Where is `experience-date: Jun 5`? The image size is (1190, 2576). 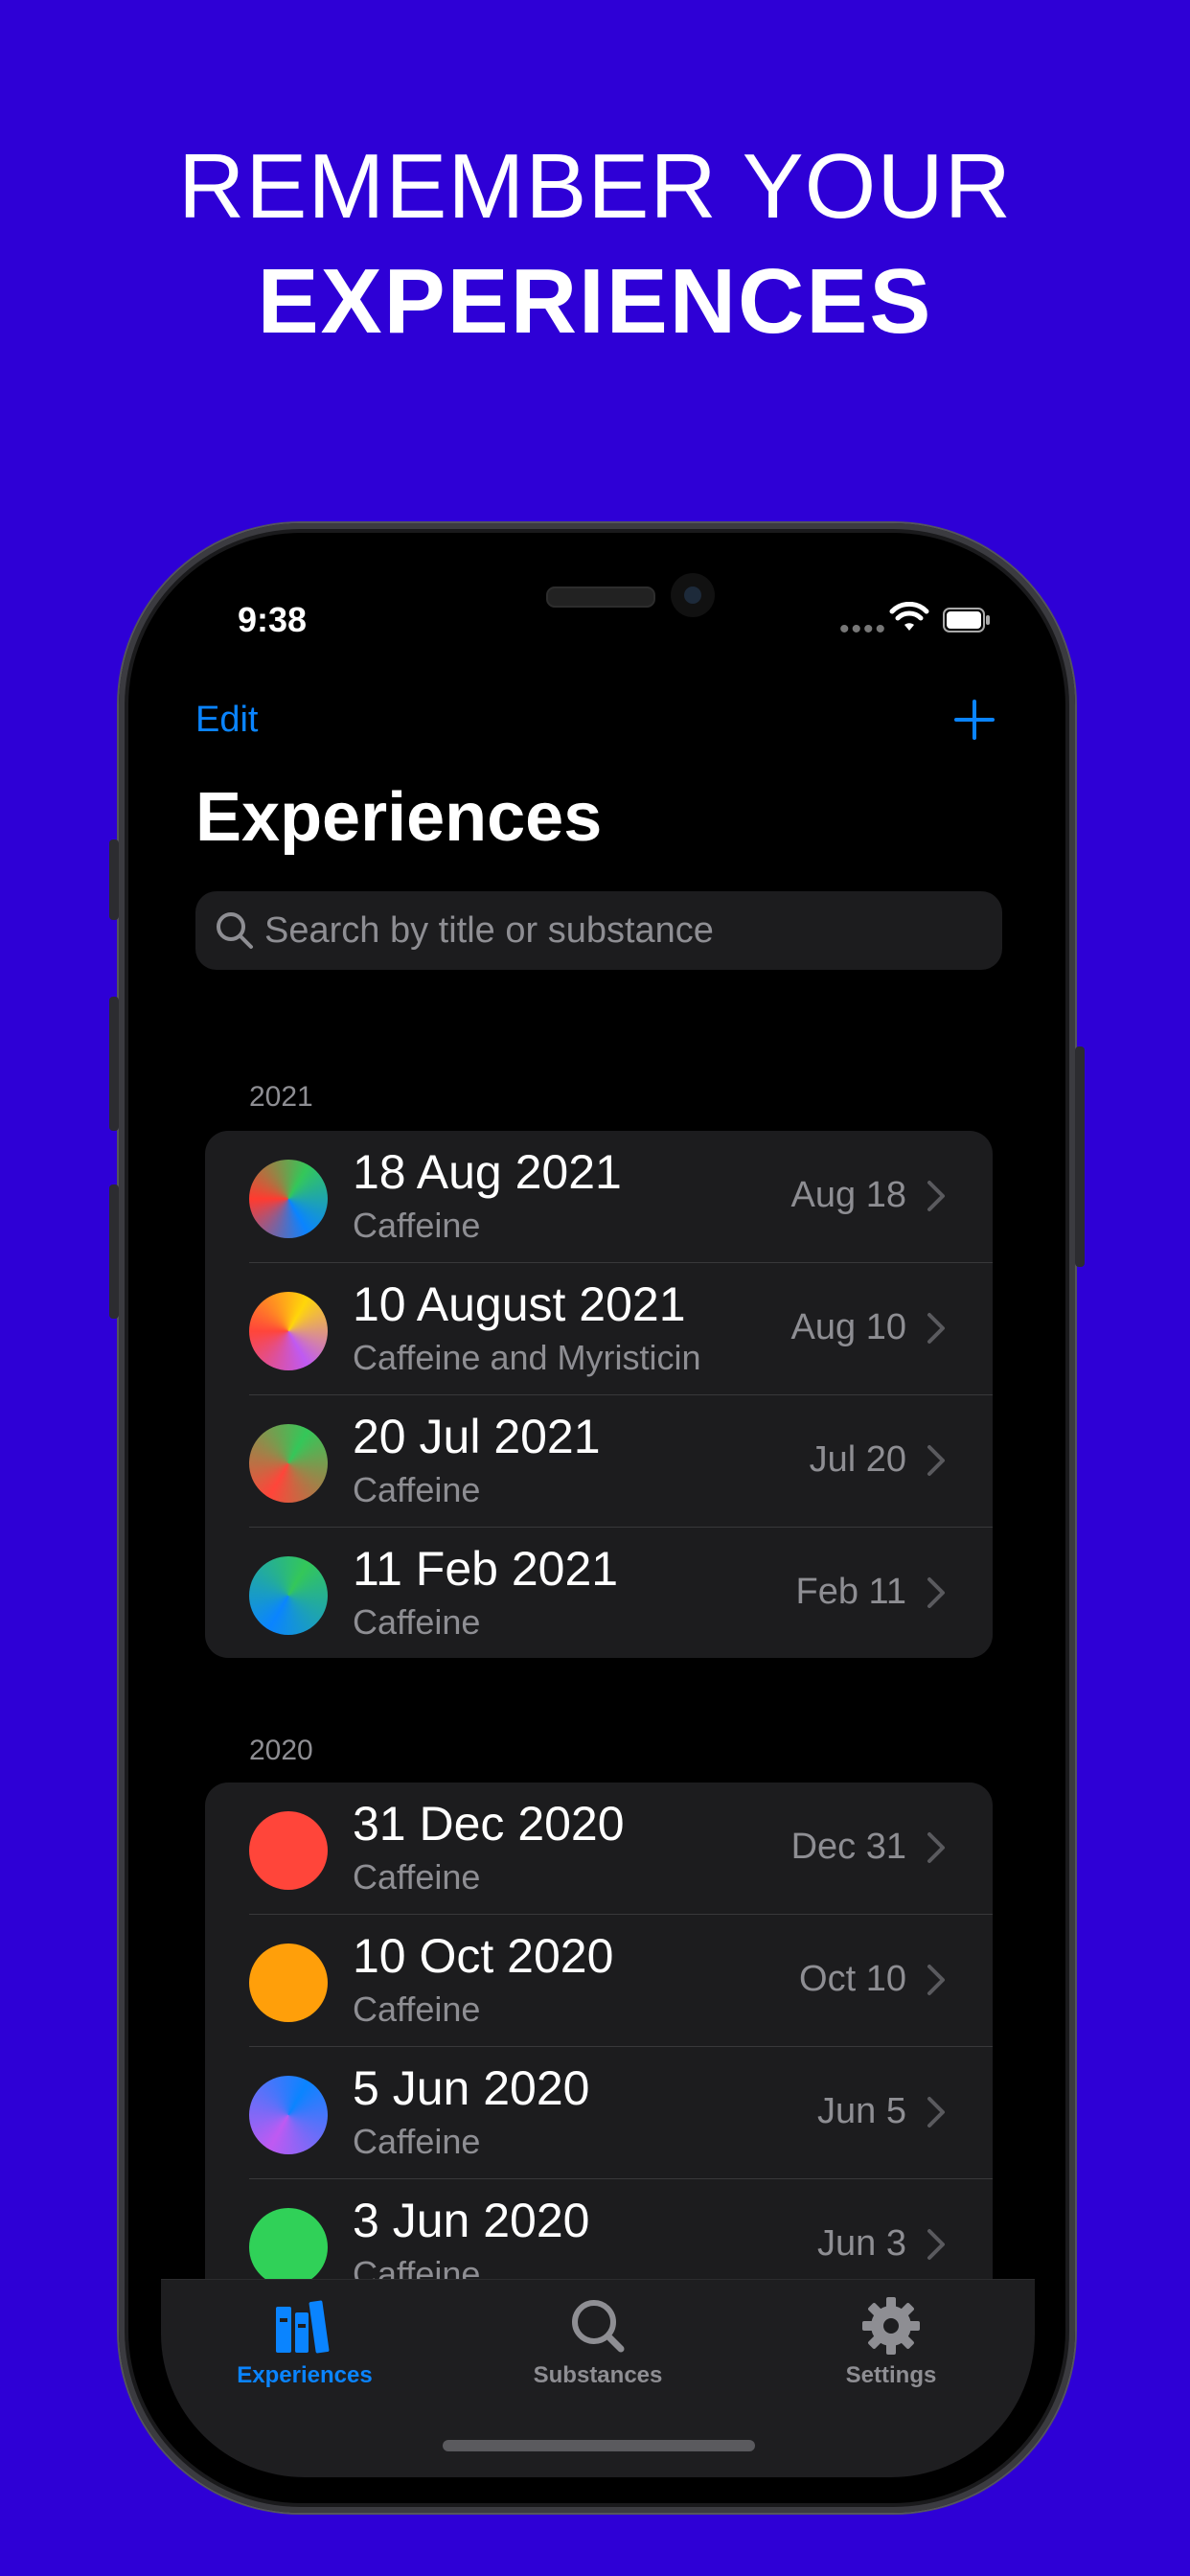
experience-date: Jun 5 is located at coordinates (862, 2111).